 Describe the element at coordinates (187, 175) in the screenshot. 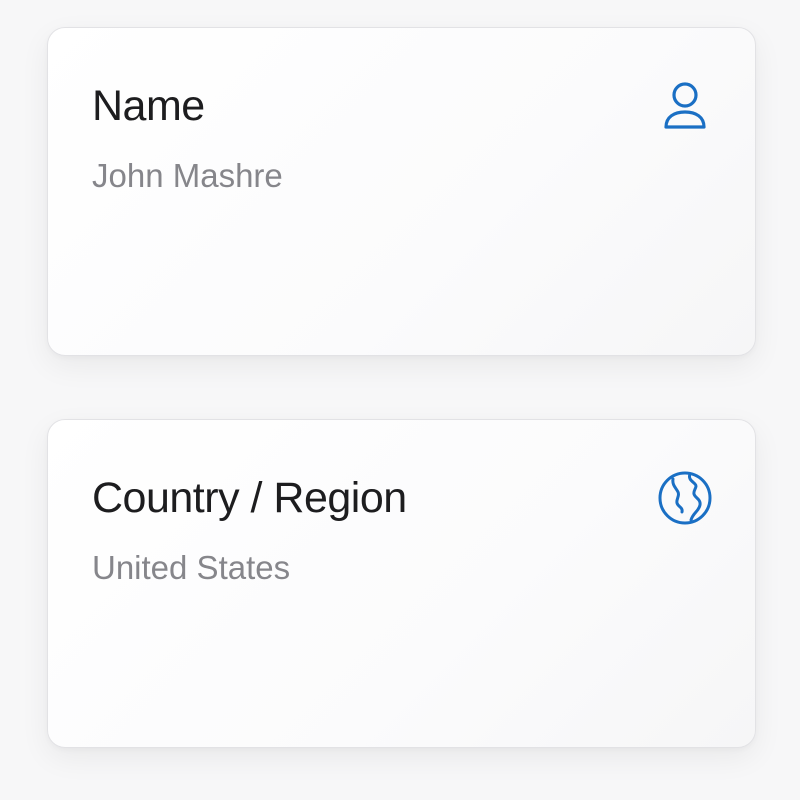

I see `name-card-value: John Mashre` at that location.